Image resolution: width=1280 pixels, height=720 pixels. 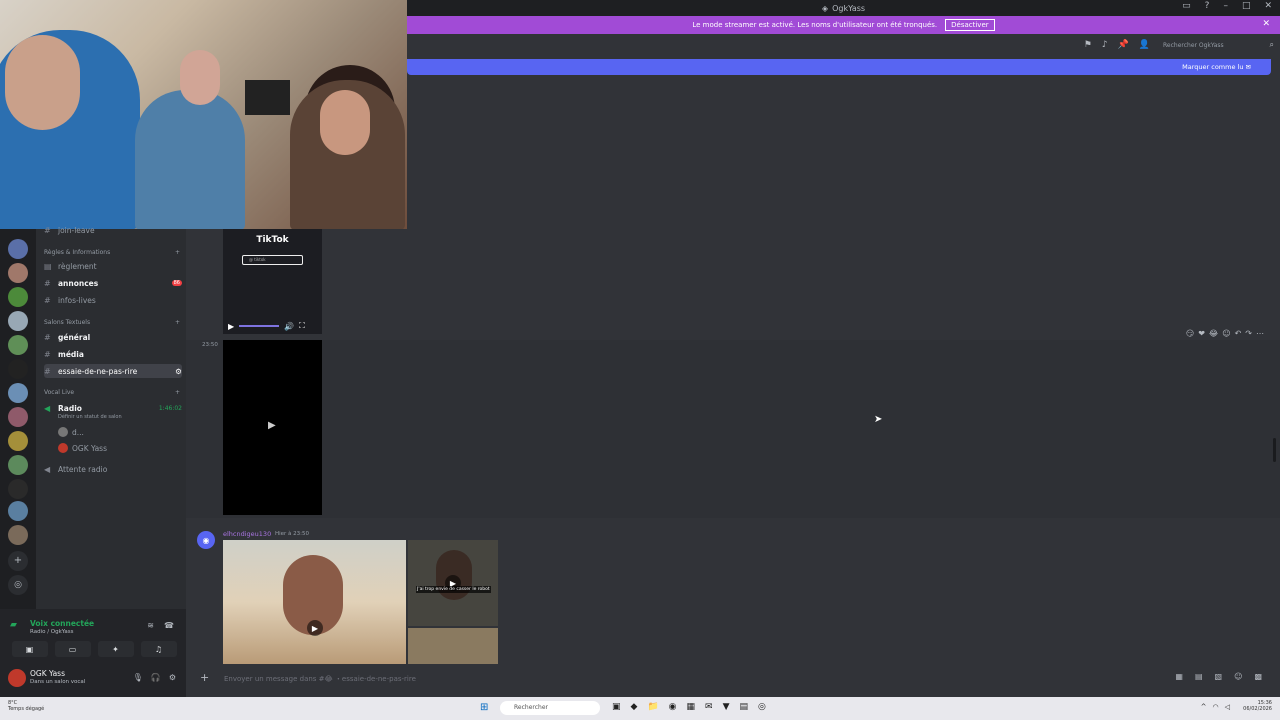 I want to click on more-icon: ⋯, so click(x=1260, y=333).